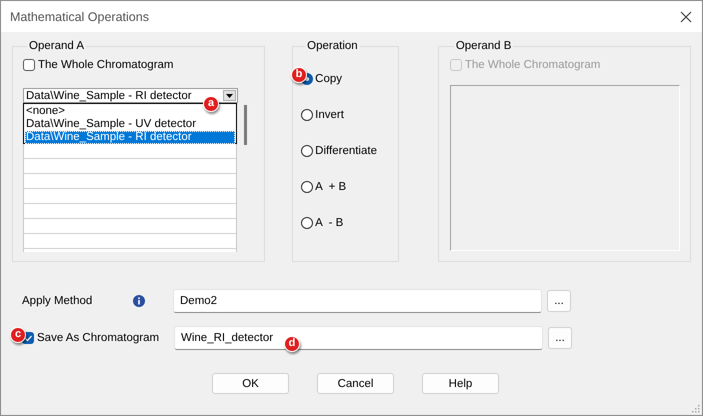  I want to click on dropdown-item: Data\Wine_Sample - UV detector, so click(130, 124).